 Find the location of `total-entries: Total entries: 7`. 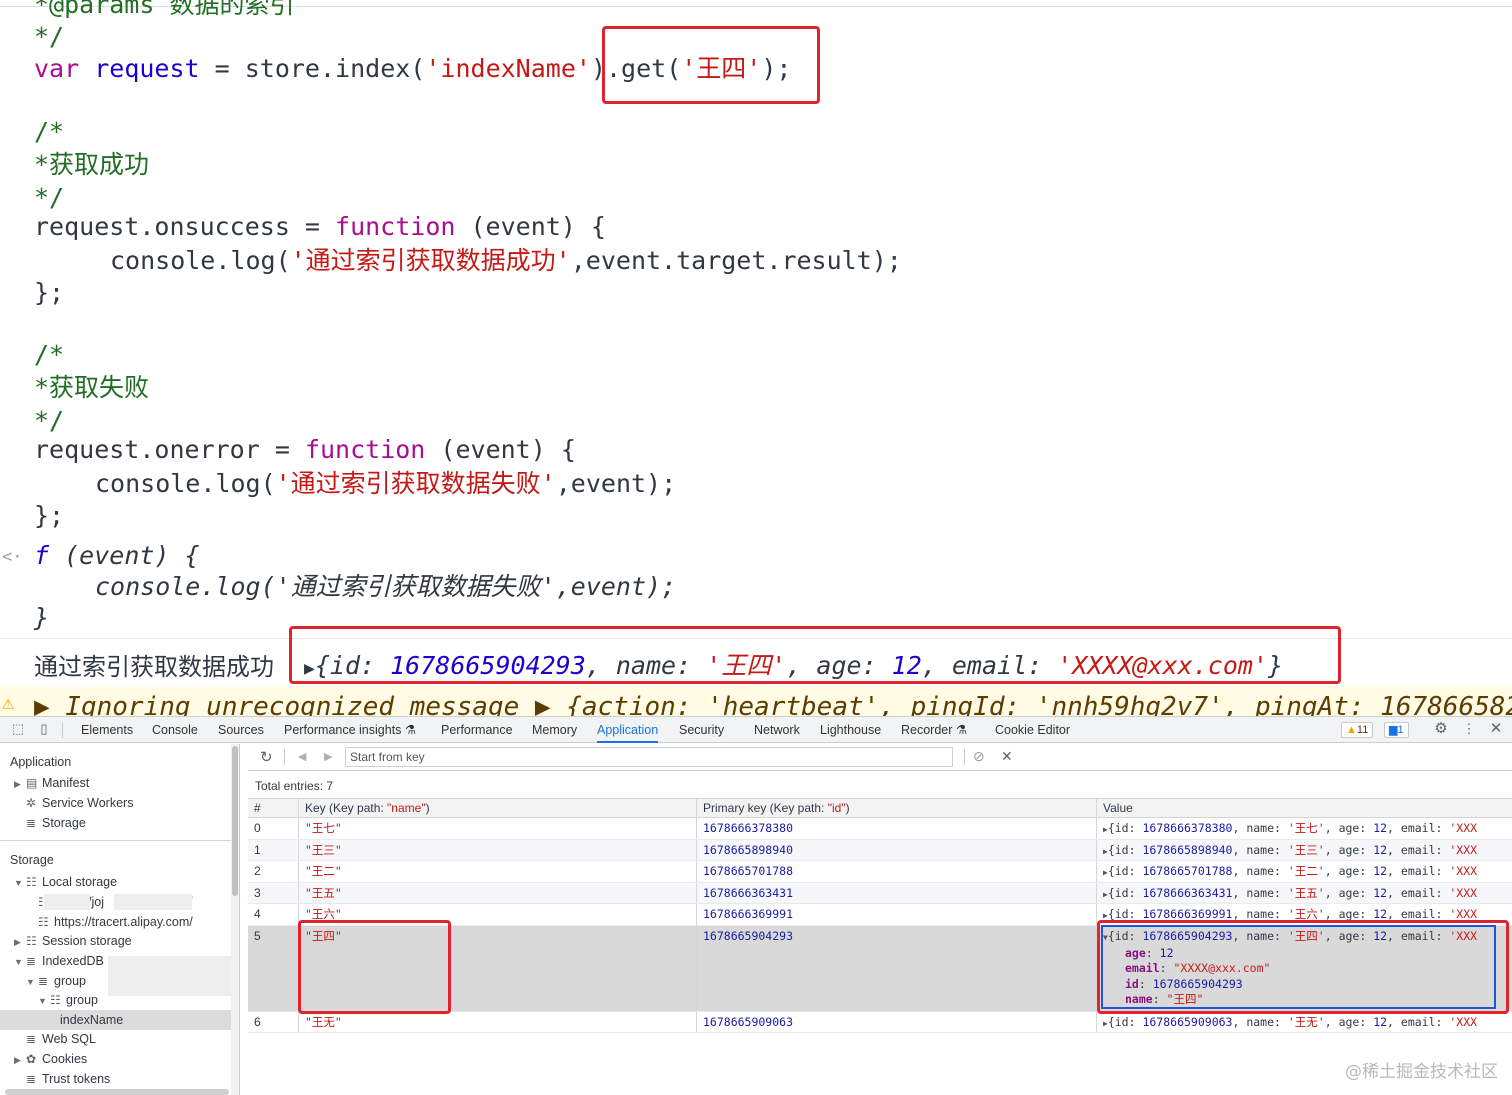

total-entries: Total entries: 7 is located at coordinates (294, 786).